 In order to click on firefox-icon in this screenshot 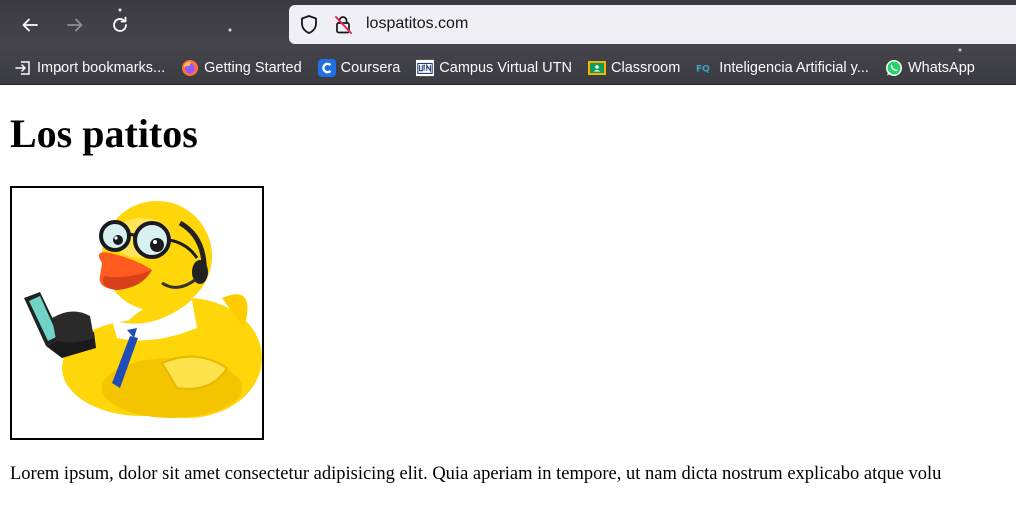, I will do `click(190, 68)`.